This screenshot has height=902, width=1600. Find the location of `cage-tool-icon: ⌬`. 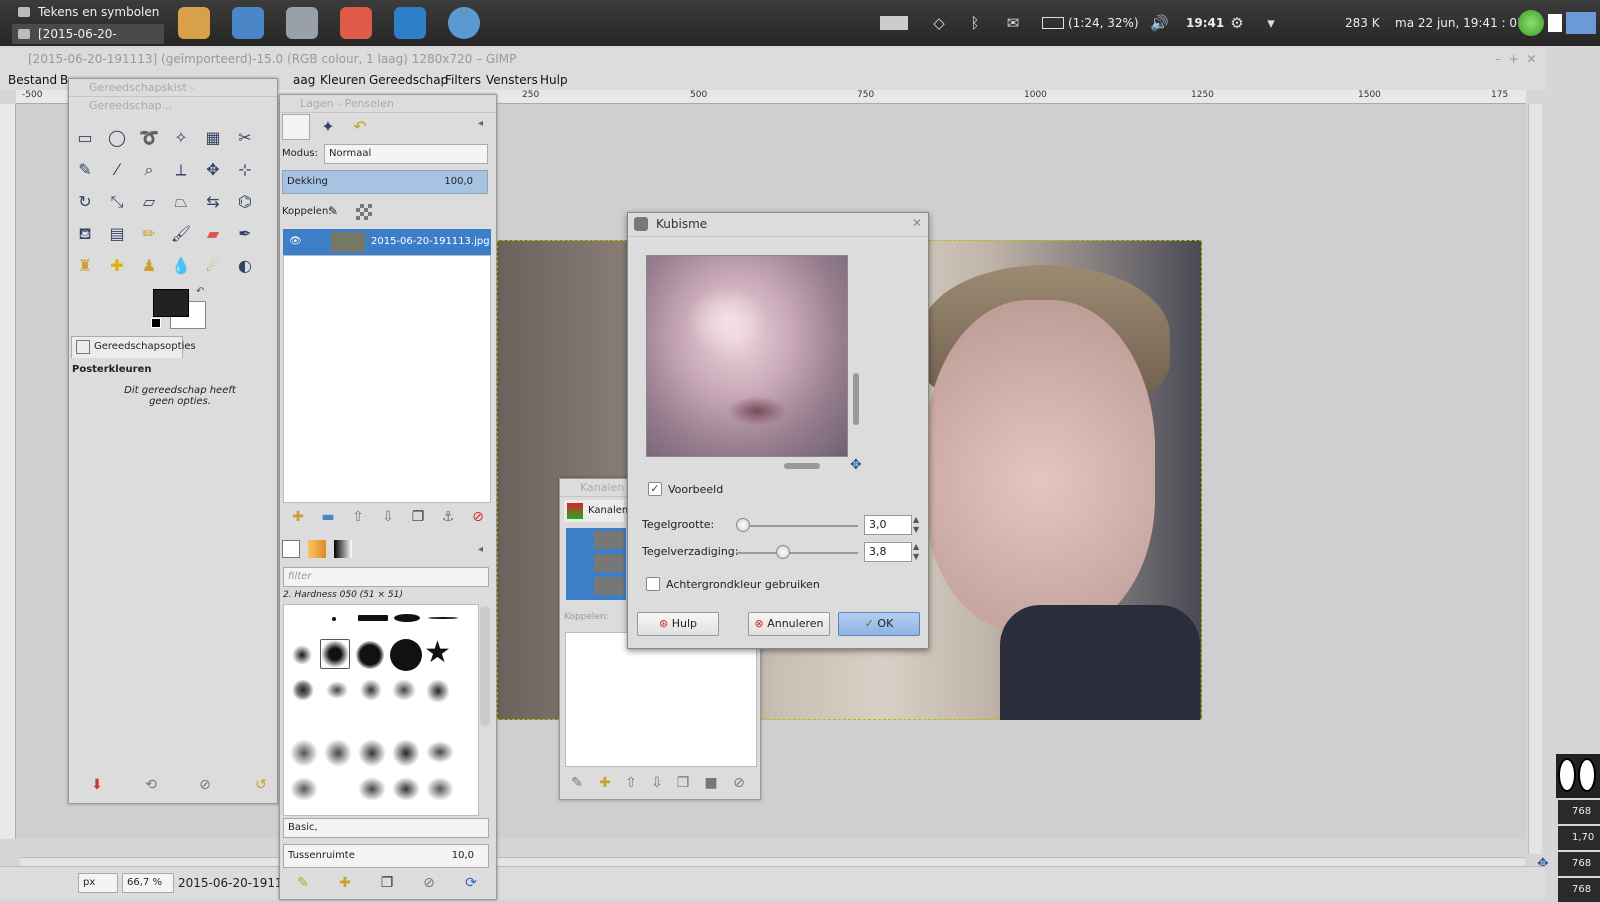

cage-tool-icon: ⌬ is located at coordinates (245, 202).